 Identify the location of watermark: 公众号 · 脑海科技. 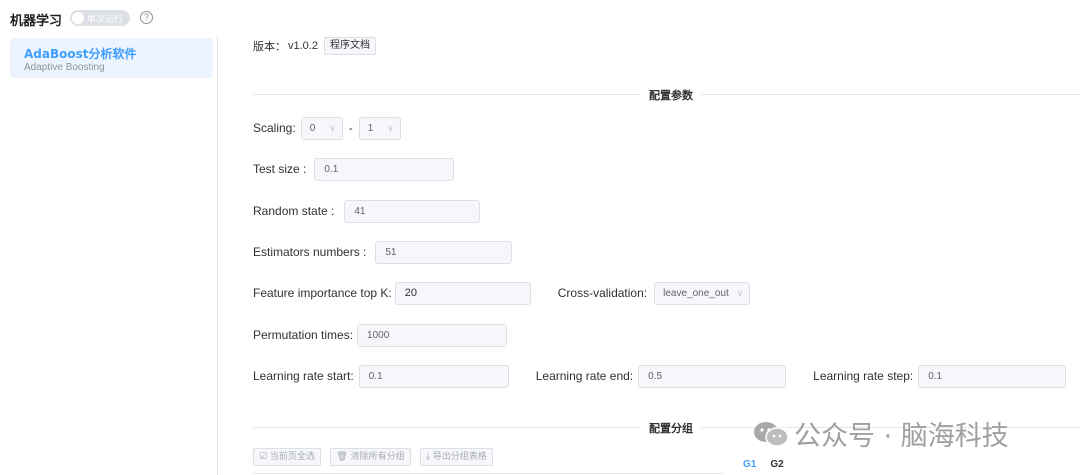
(880, 433).